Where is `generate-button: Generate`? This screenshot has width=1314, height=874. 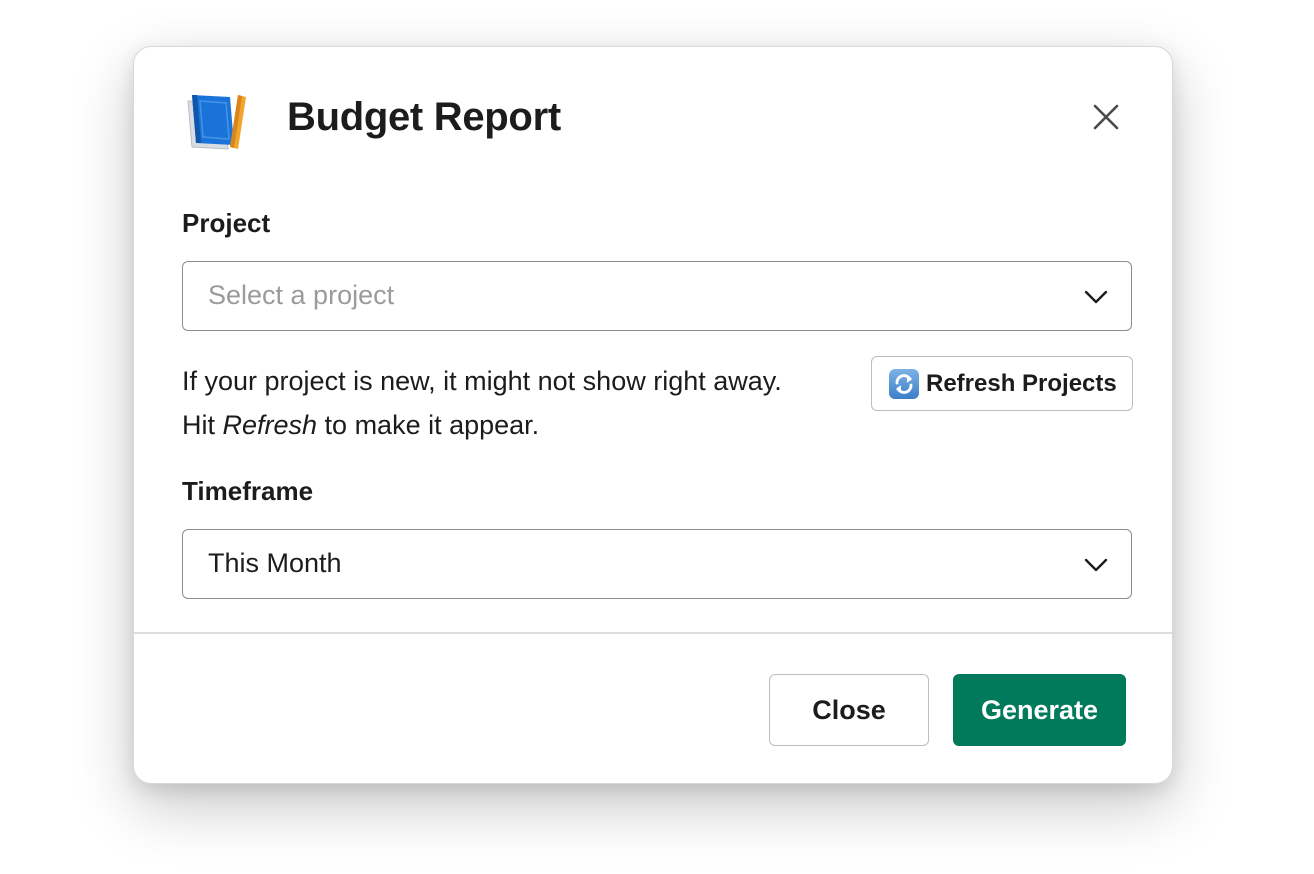
generate-button: Generate is located at coordinates (1039, 710).